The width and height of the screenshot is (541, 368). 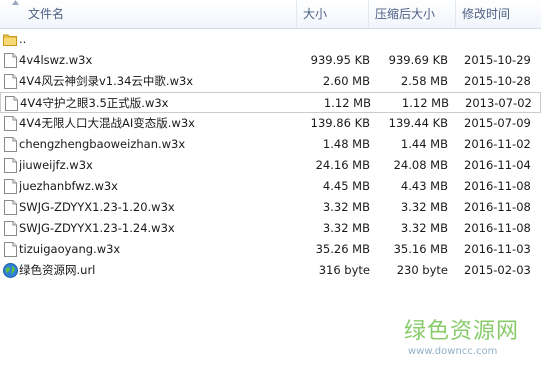 I want to click on file-modified-date: 2015-07-09, so click(x=497, y=123).